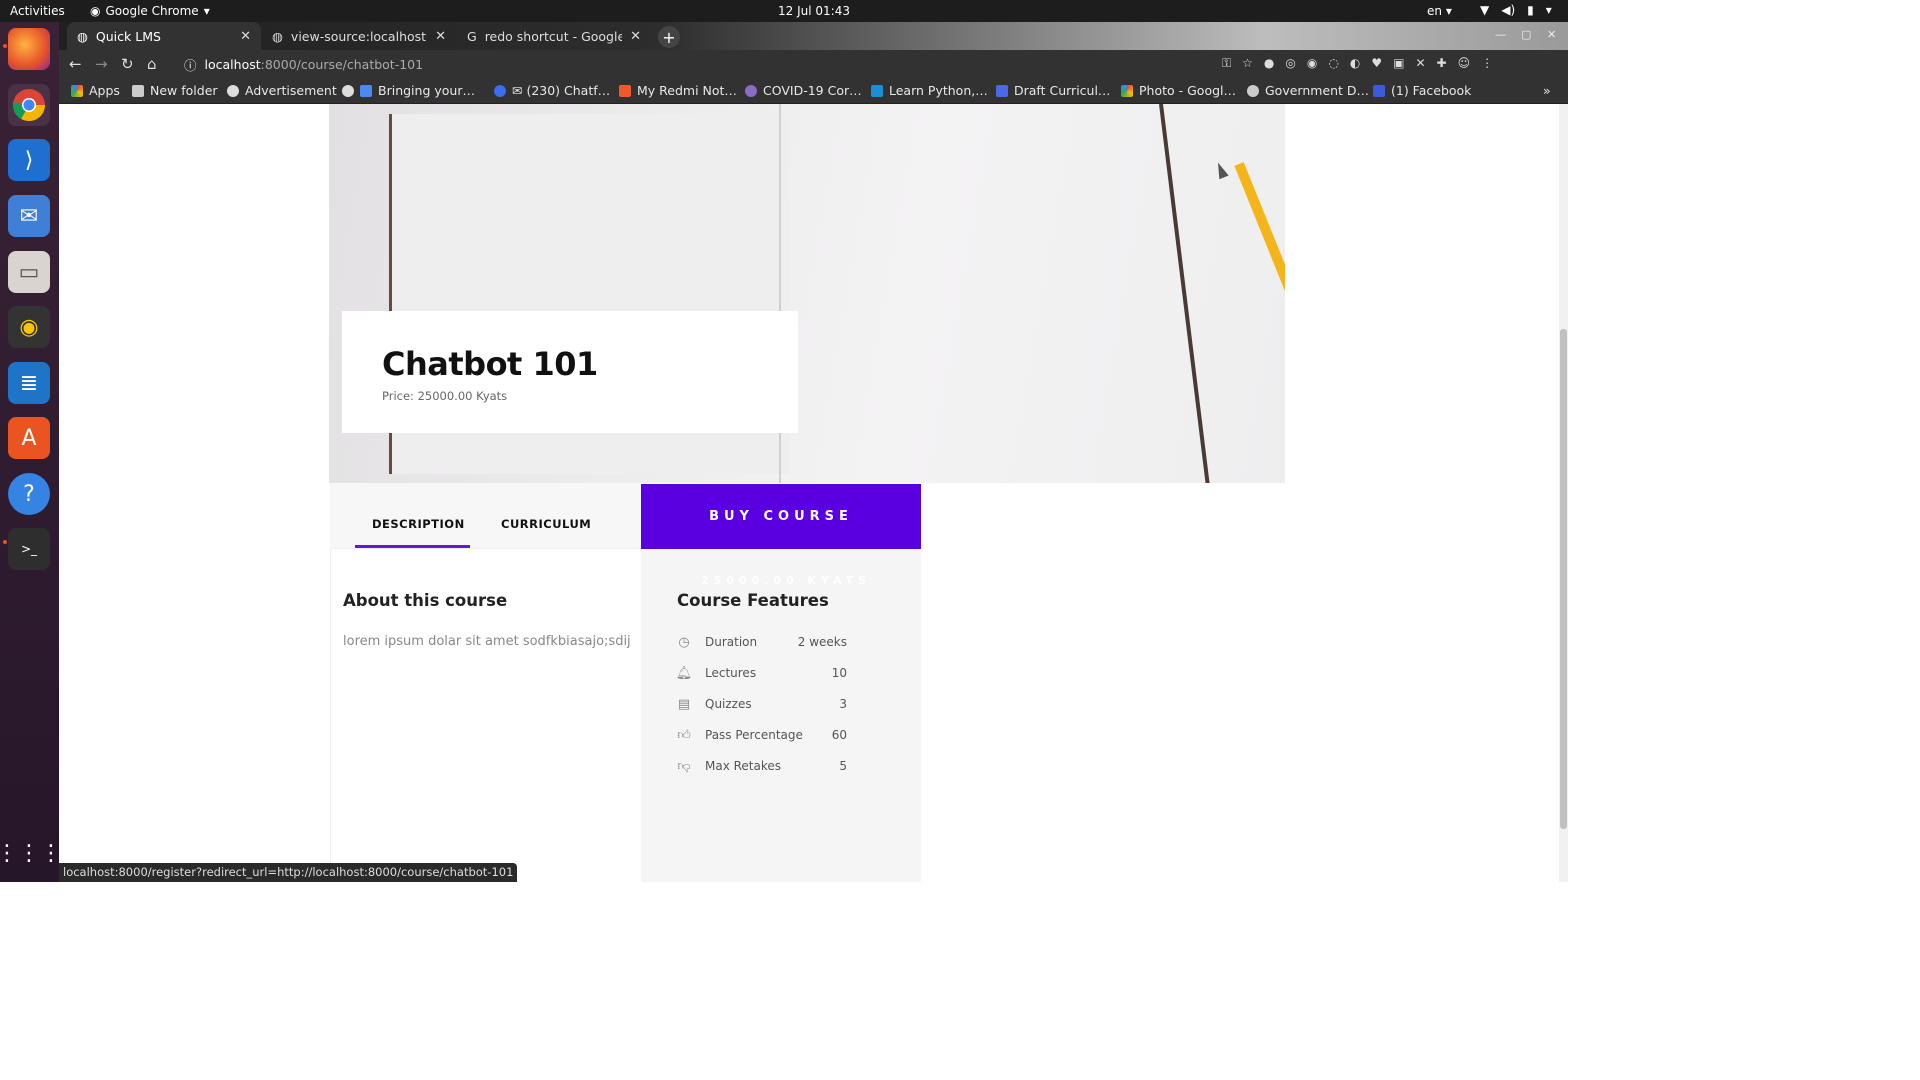 The width and height of the screenshot is (1920, 1080). What do you see at coordinates (1376, 63) in the screenshot?
I see `extension-icon: ♥` at bounding box center [1376, 63].